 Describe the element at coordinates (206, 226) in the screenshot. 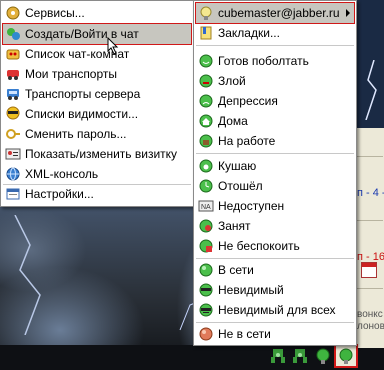

I see `busy-icon` at that location.